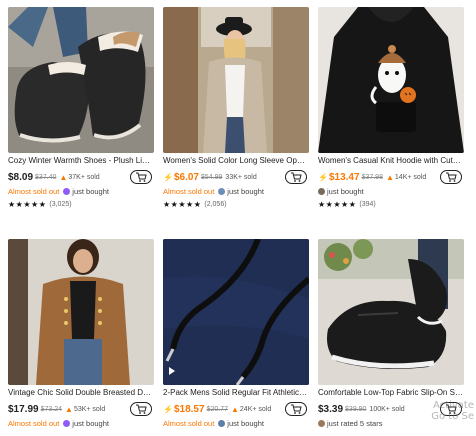  Describe the element at coordinates (356, 409) in the screenshot. I see `original-price: $39.90` at that location.